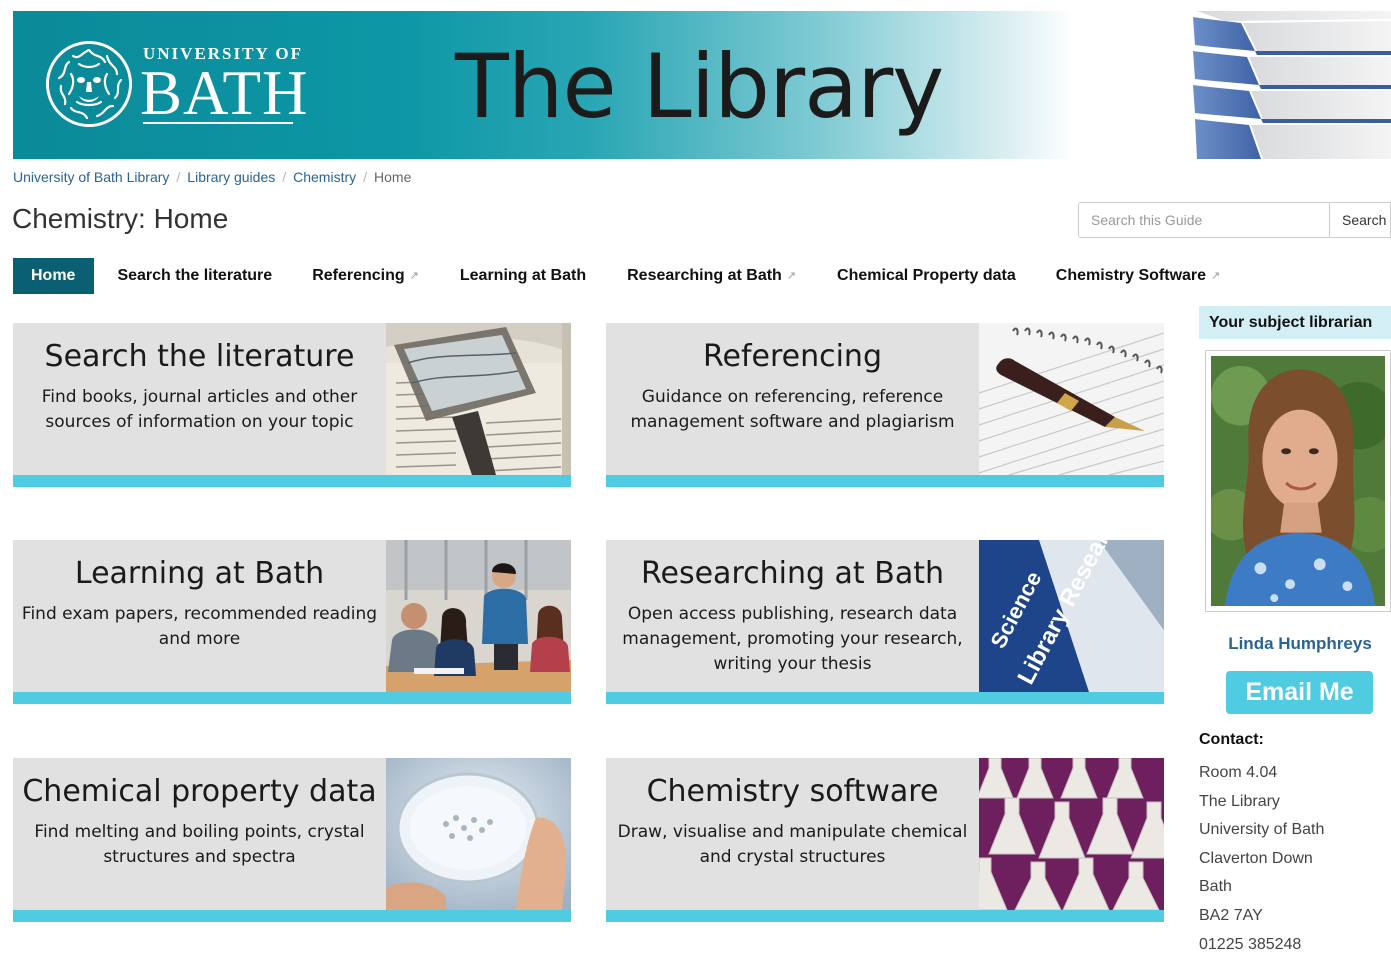 The image size is (1391, 959). I want to click on contact-phone: 01225 385248, so click(1250, 944).